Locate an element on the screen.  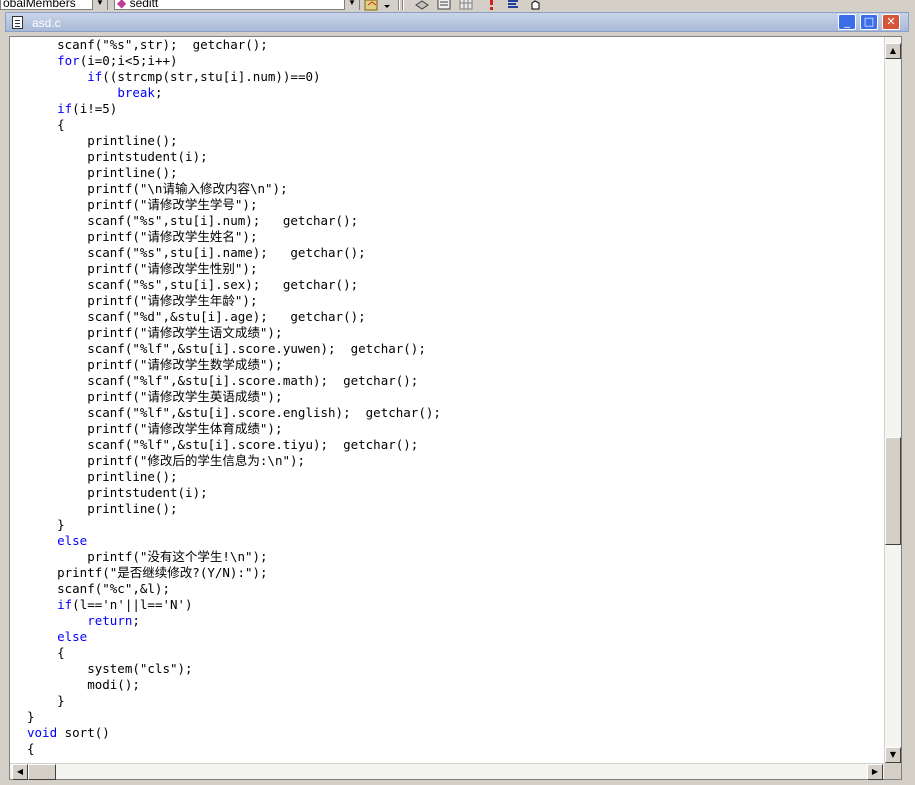
code-line: return; is located at coordinates (113, 620).